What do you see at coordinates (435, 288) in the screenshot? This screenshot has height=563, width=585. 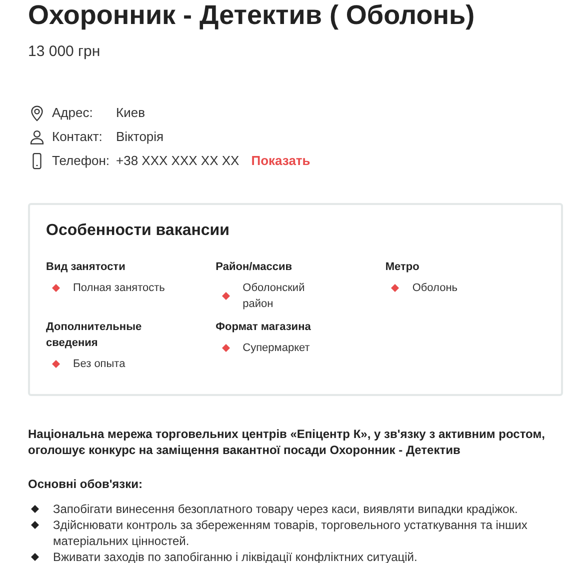 I see `feature-value: Оболонь` at bounding box center [435, 288].